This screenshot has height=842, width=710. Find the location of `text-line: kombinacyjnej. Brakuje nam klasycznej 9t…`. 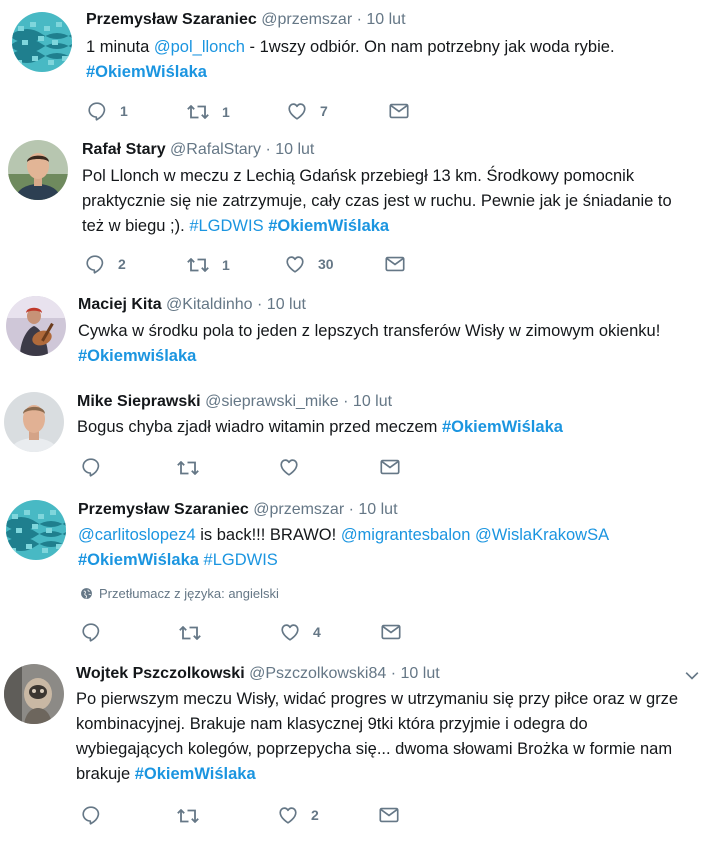

text-line: kombinacyjnej. Brakuje nam klasycznej 9t… is located at coordinates (332, 724).